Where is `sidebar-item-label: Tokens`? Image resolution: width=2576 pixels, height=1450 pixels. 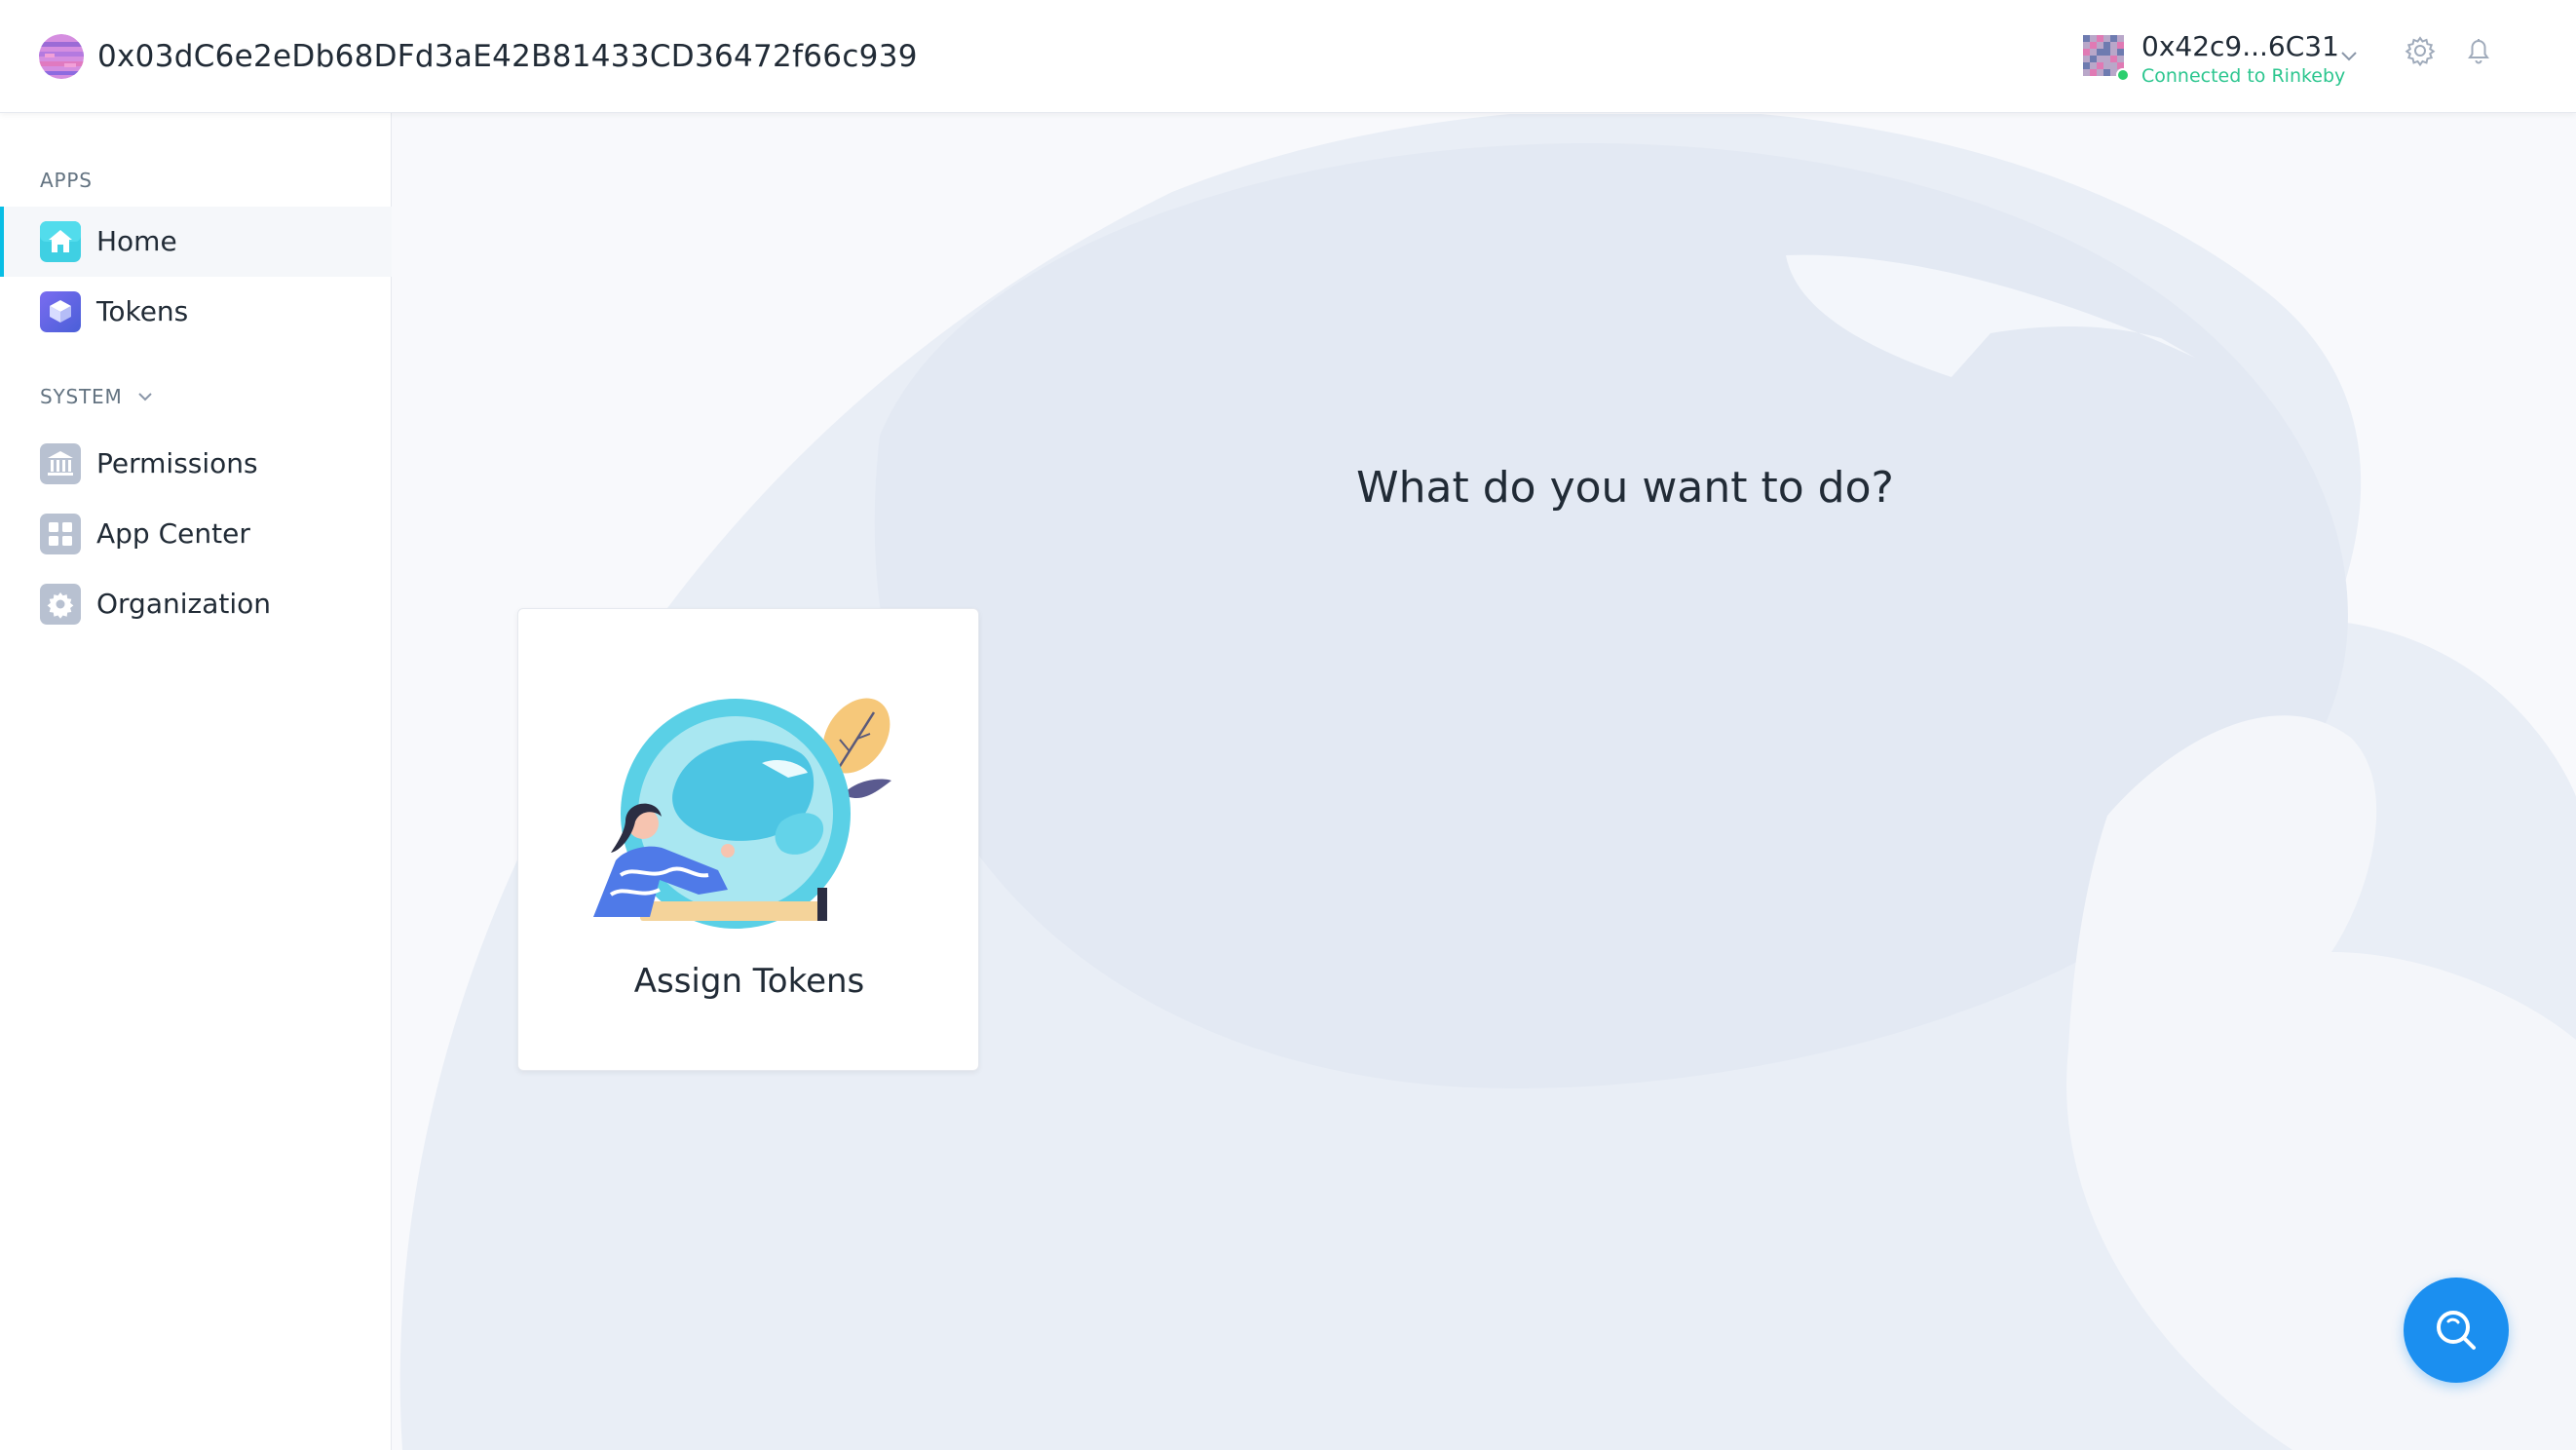
sidebar-item-label: Tokens is located at coordinates (142, 311).